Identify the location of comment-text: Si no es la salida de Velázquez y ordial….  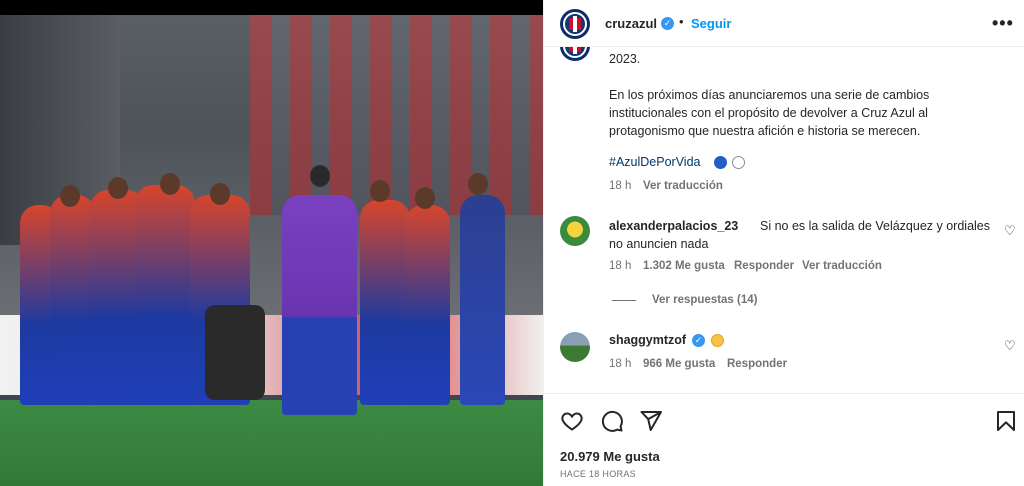
(800, 235).